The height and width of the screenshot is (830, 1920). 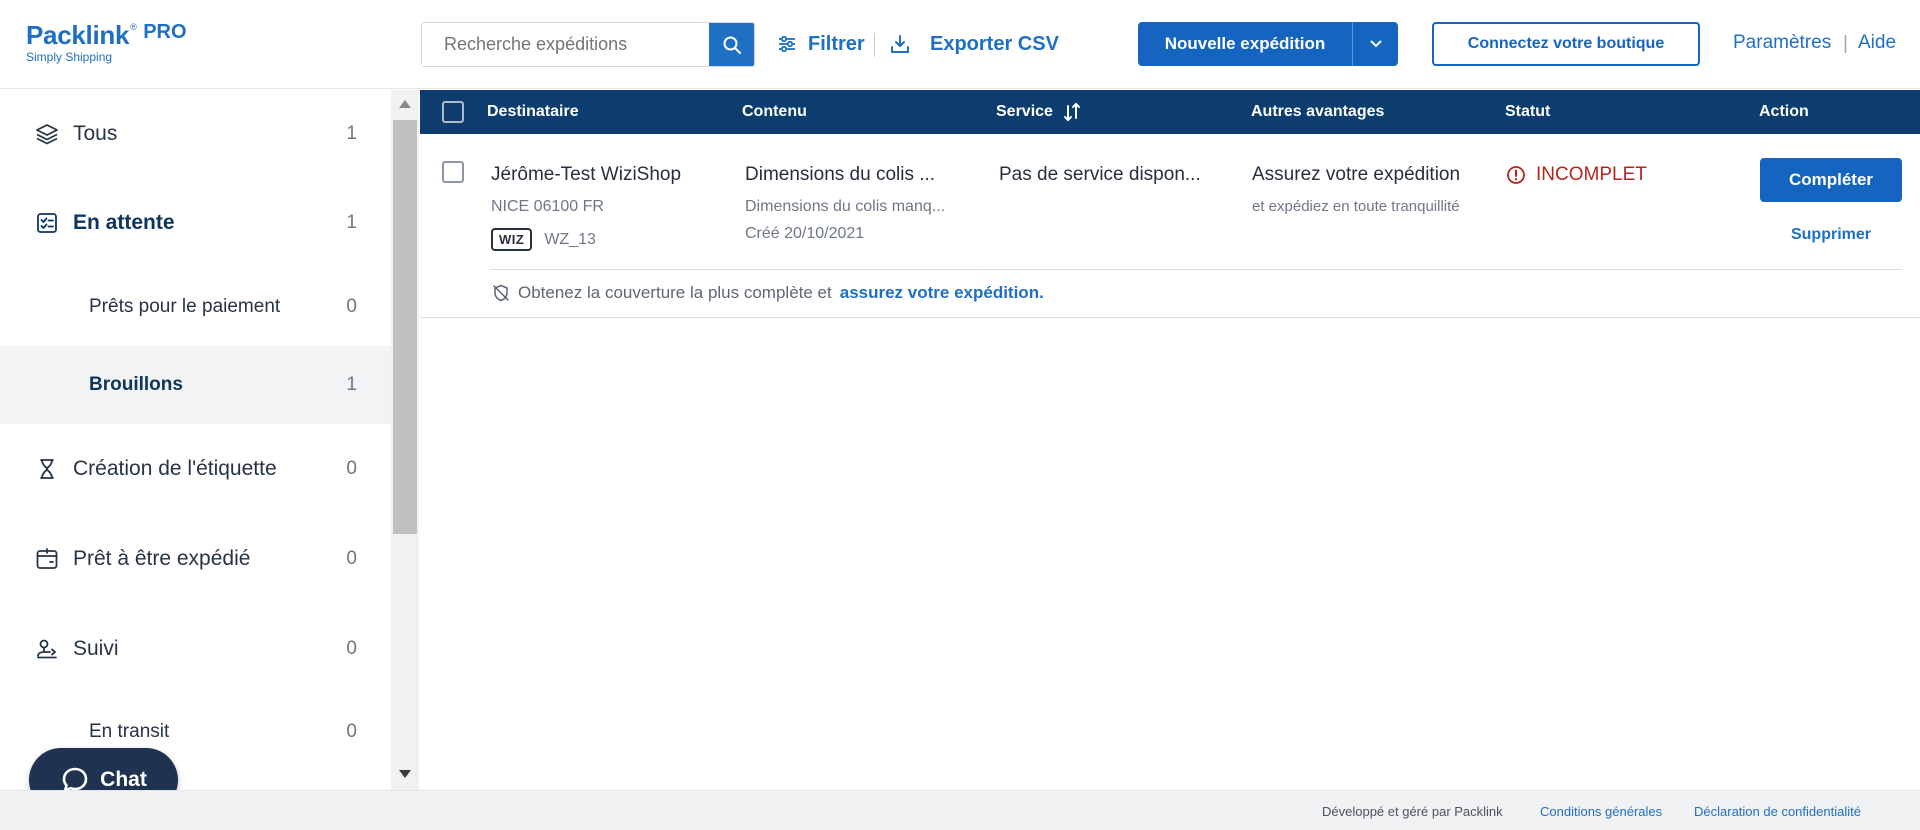 What do you see at coordinates (1245, 44) in the screenshot?
I see `new-shipment-button: Nouvelle expédition` at bounding box center [1245, 44].